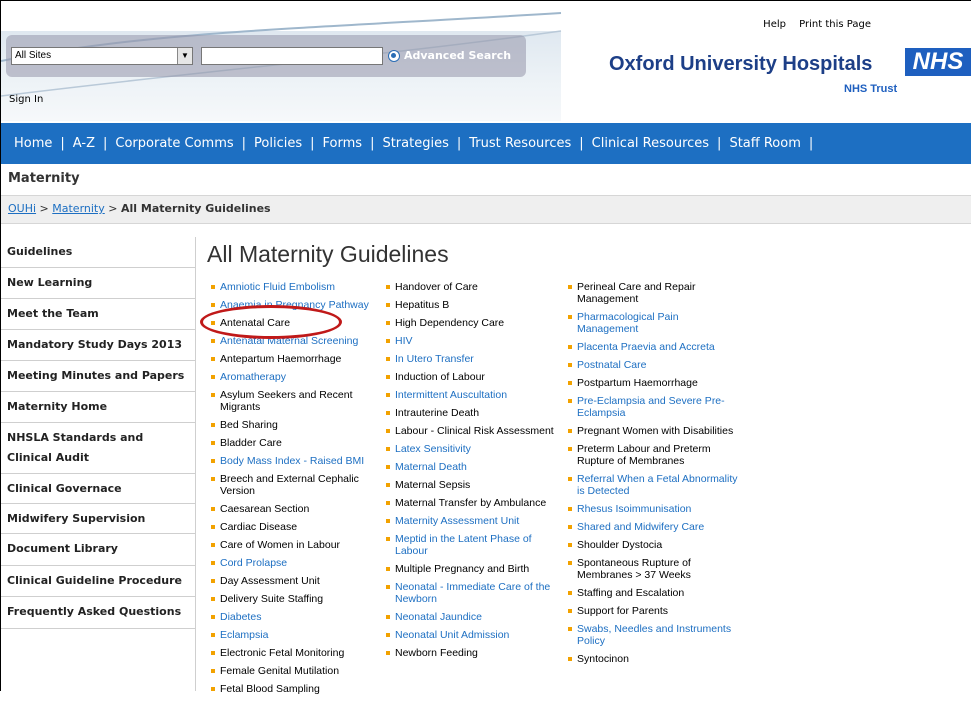  I want to click on guideline-link: Pre-Eclampsia and Severe Pre-Eclampsia, so click(654, 407).